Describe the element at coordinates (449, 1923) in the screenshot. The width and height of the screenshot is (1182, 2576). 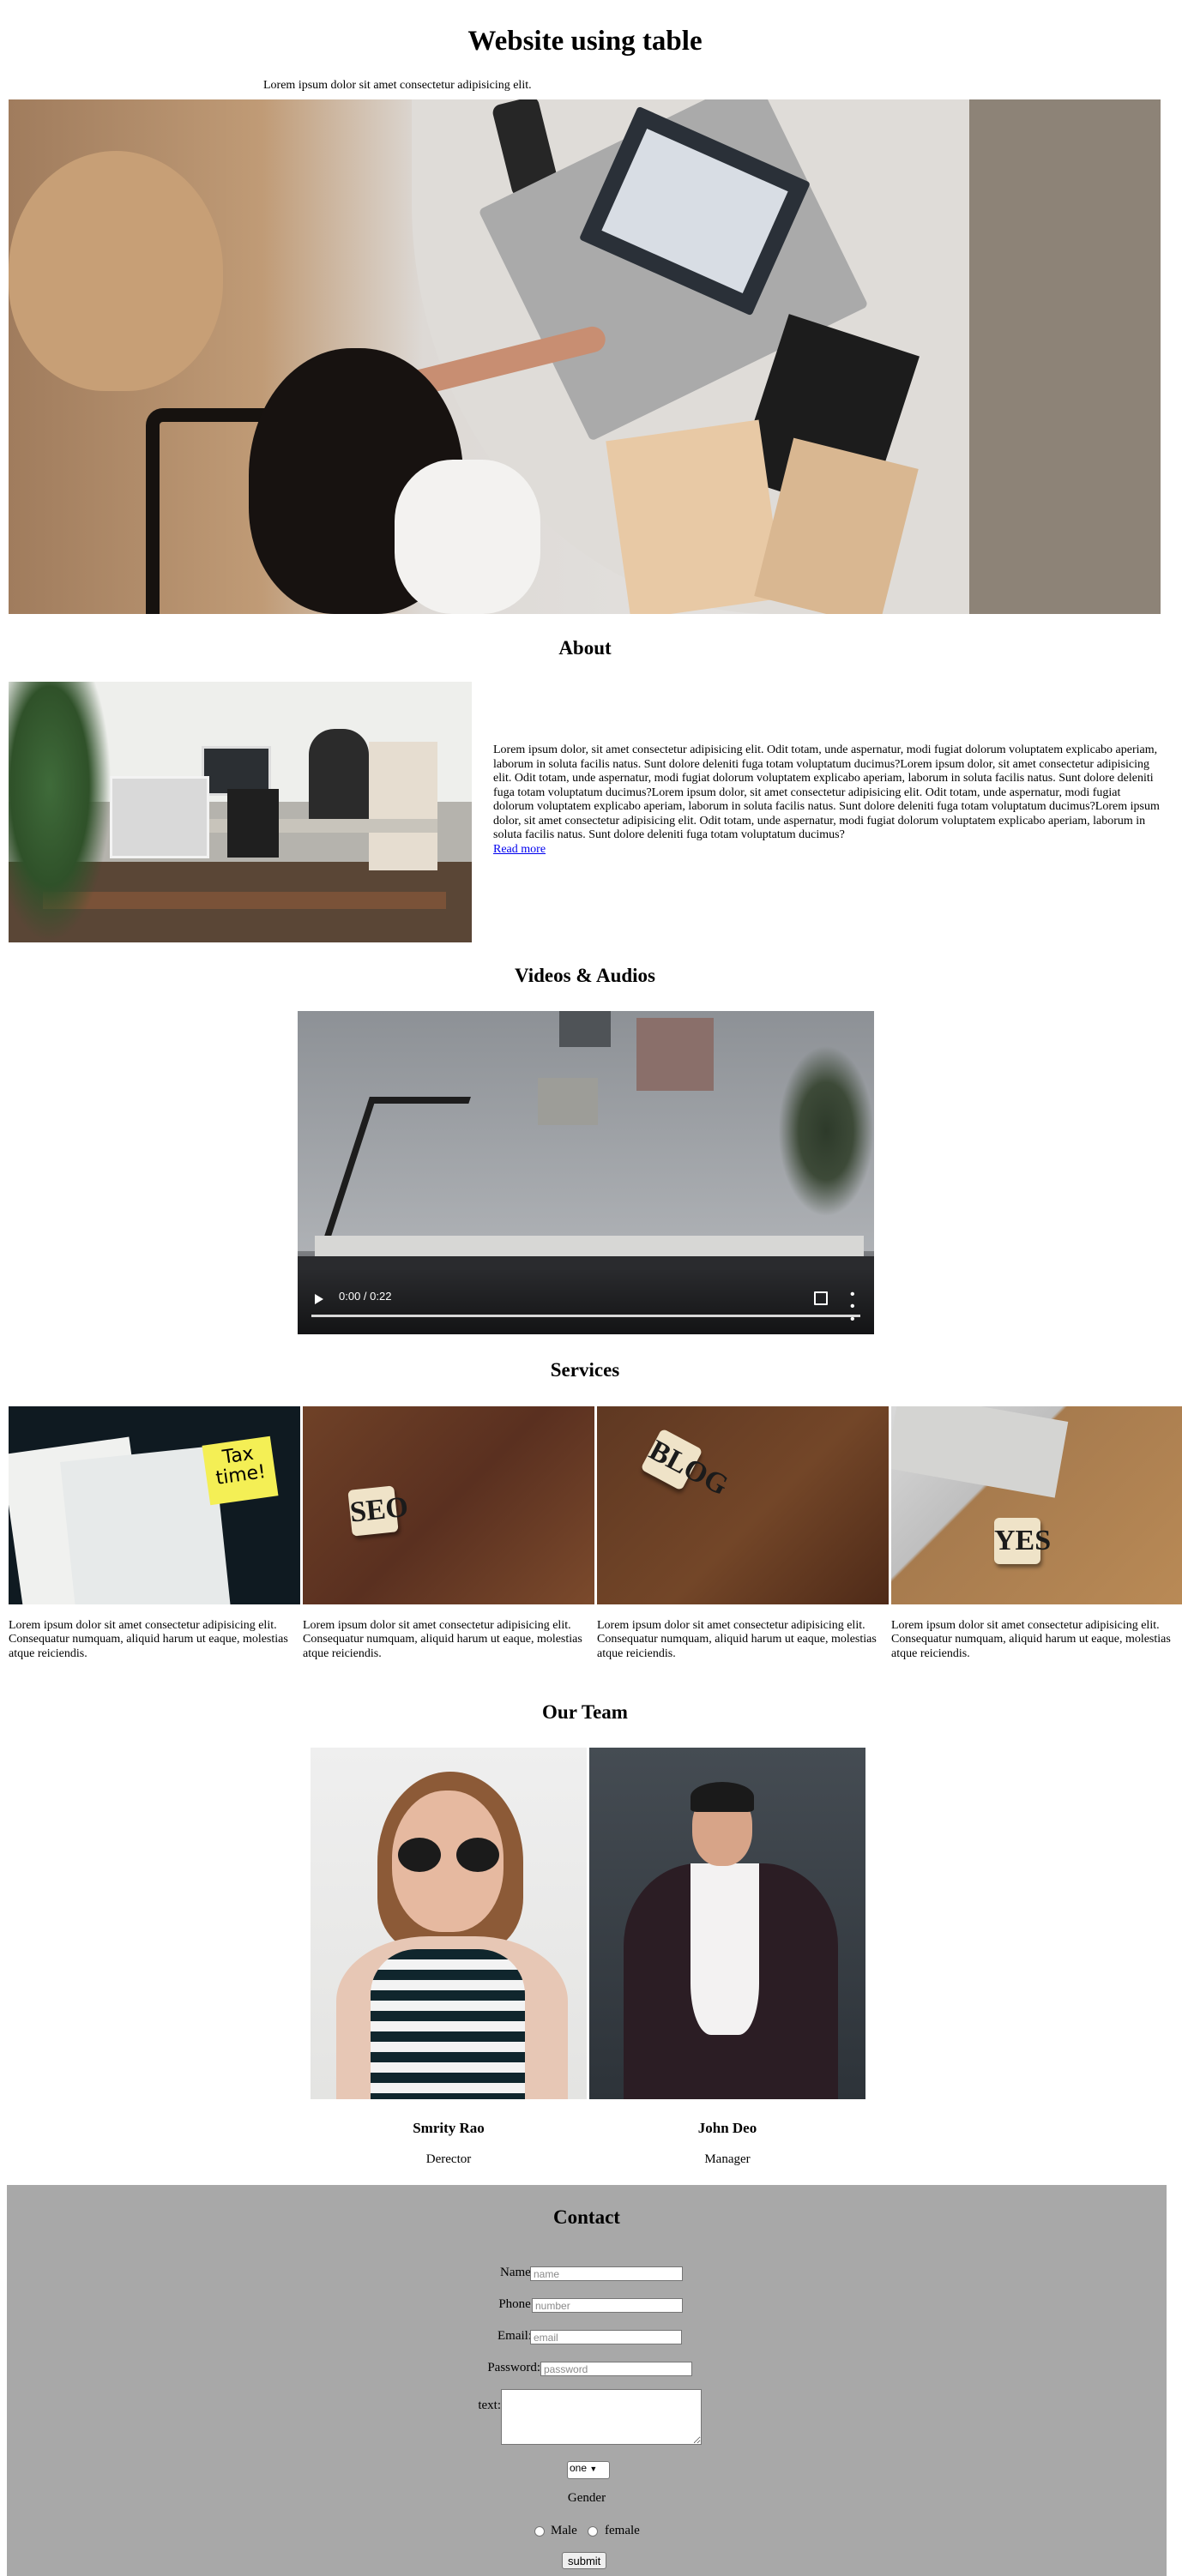
I see `team-photo-smrity` at that location.